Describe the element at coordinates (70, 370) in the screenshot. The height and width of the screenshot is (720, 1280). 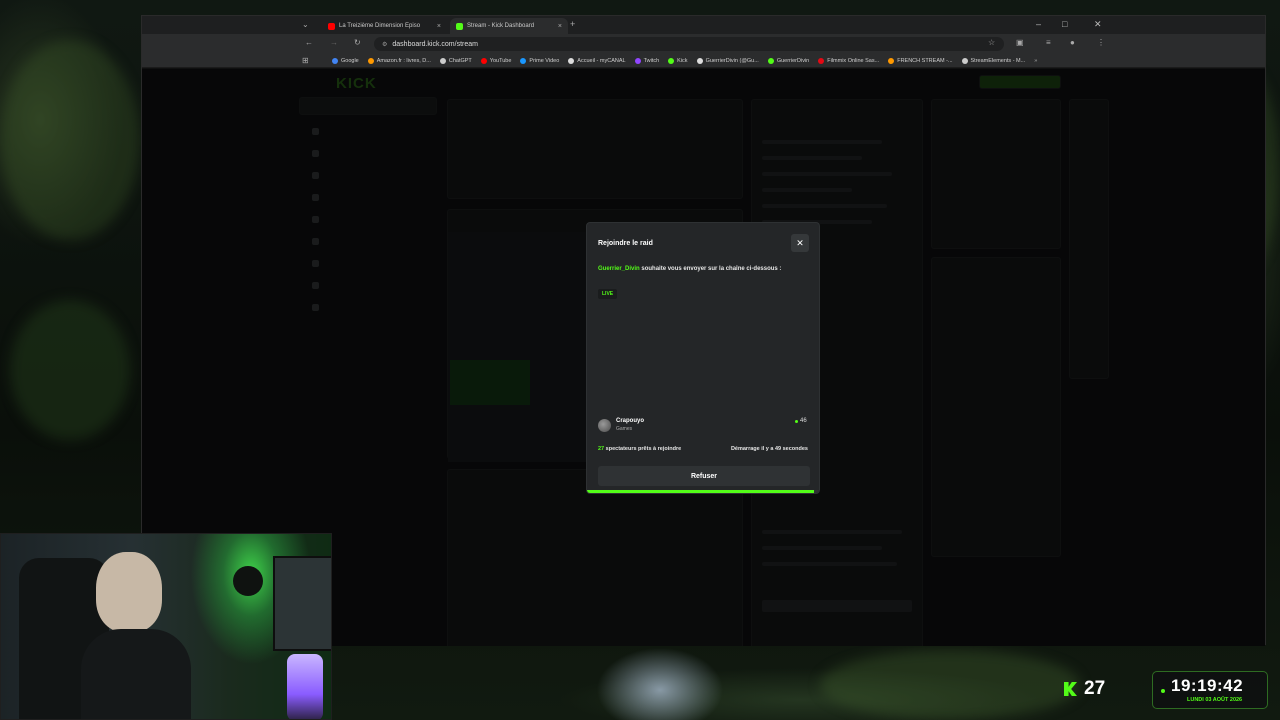
I see `foliage-left-lower` at that location.